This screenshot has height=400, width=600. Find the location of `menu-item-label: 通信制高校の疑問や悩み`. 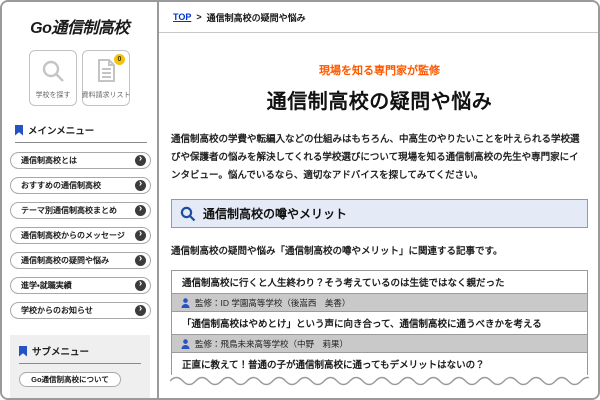

menu-item-label: 通信制高校の疑問や悩み is located at coordinates (65, 260).